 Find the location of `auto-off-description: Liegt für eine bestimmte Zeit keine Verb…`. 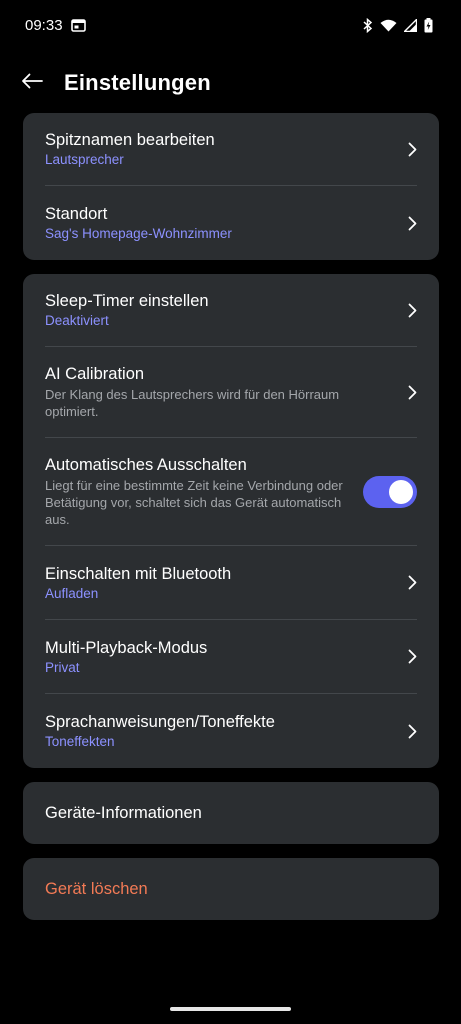

auto-off-description: Liegt für eine bestimmte Zeit keine Verb… is located at coordinates (194, 502).